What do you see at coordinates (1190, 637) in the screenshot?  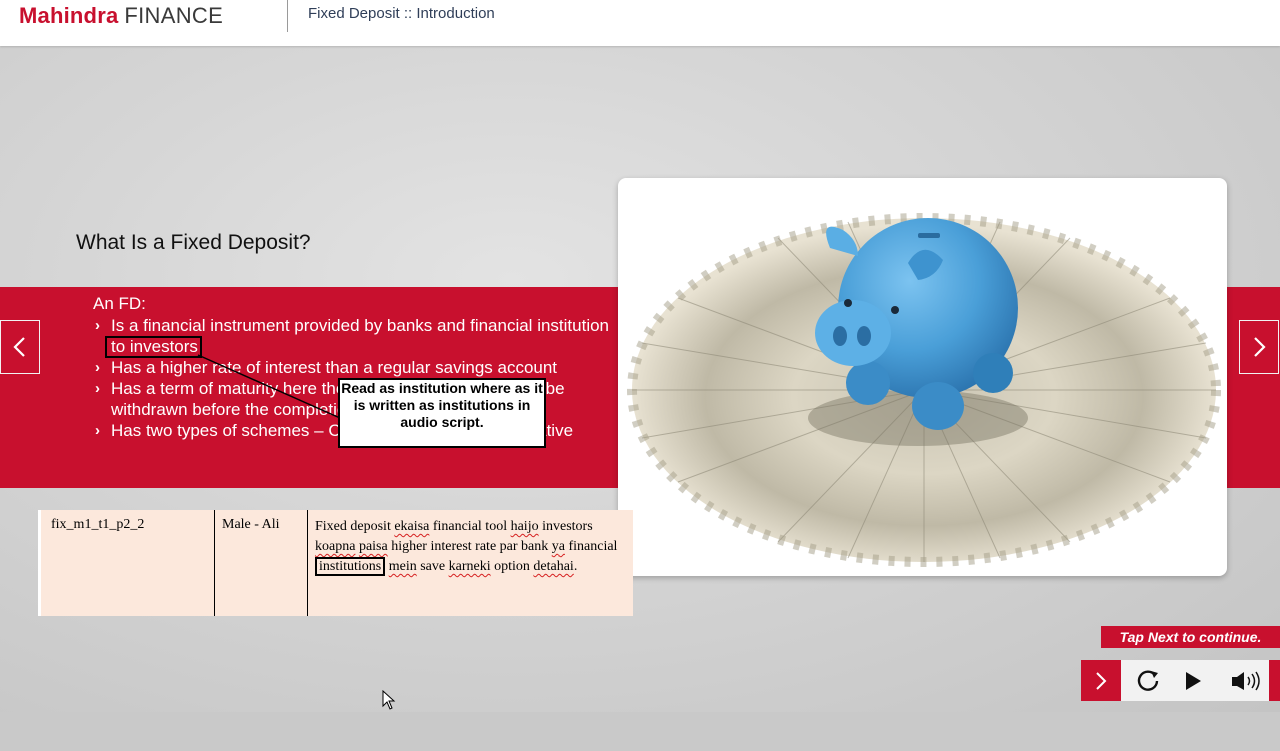 I see `tap-next-hint: Tap Next to continue.` at bounding box center [1190, 637].